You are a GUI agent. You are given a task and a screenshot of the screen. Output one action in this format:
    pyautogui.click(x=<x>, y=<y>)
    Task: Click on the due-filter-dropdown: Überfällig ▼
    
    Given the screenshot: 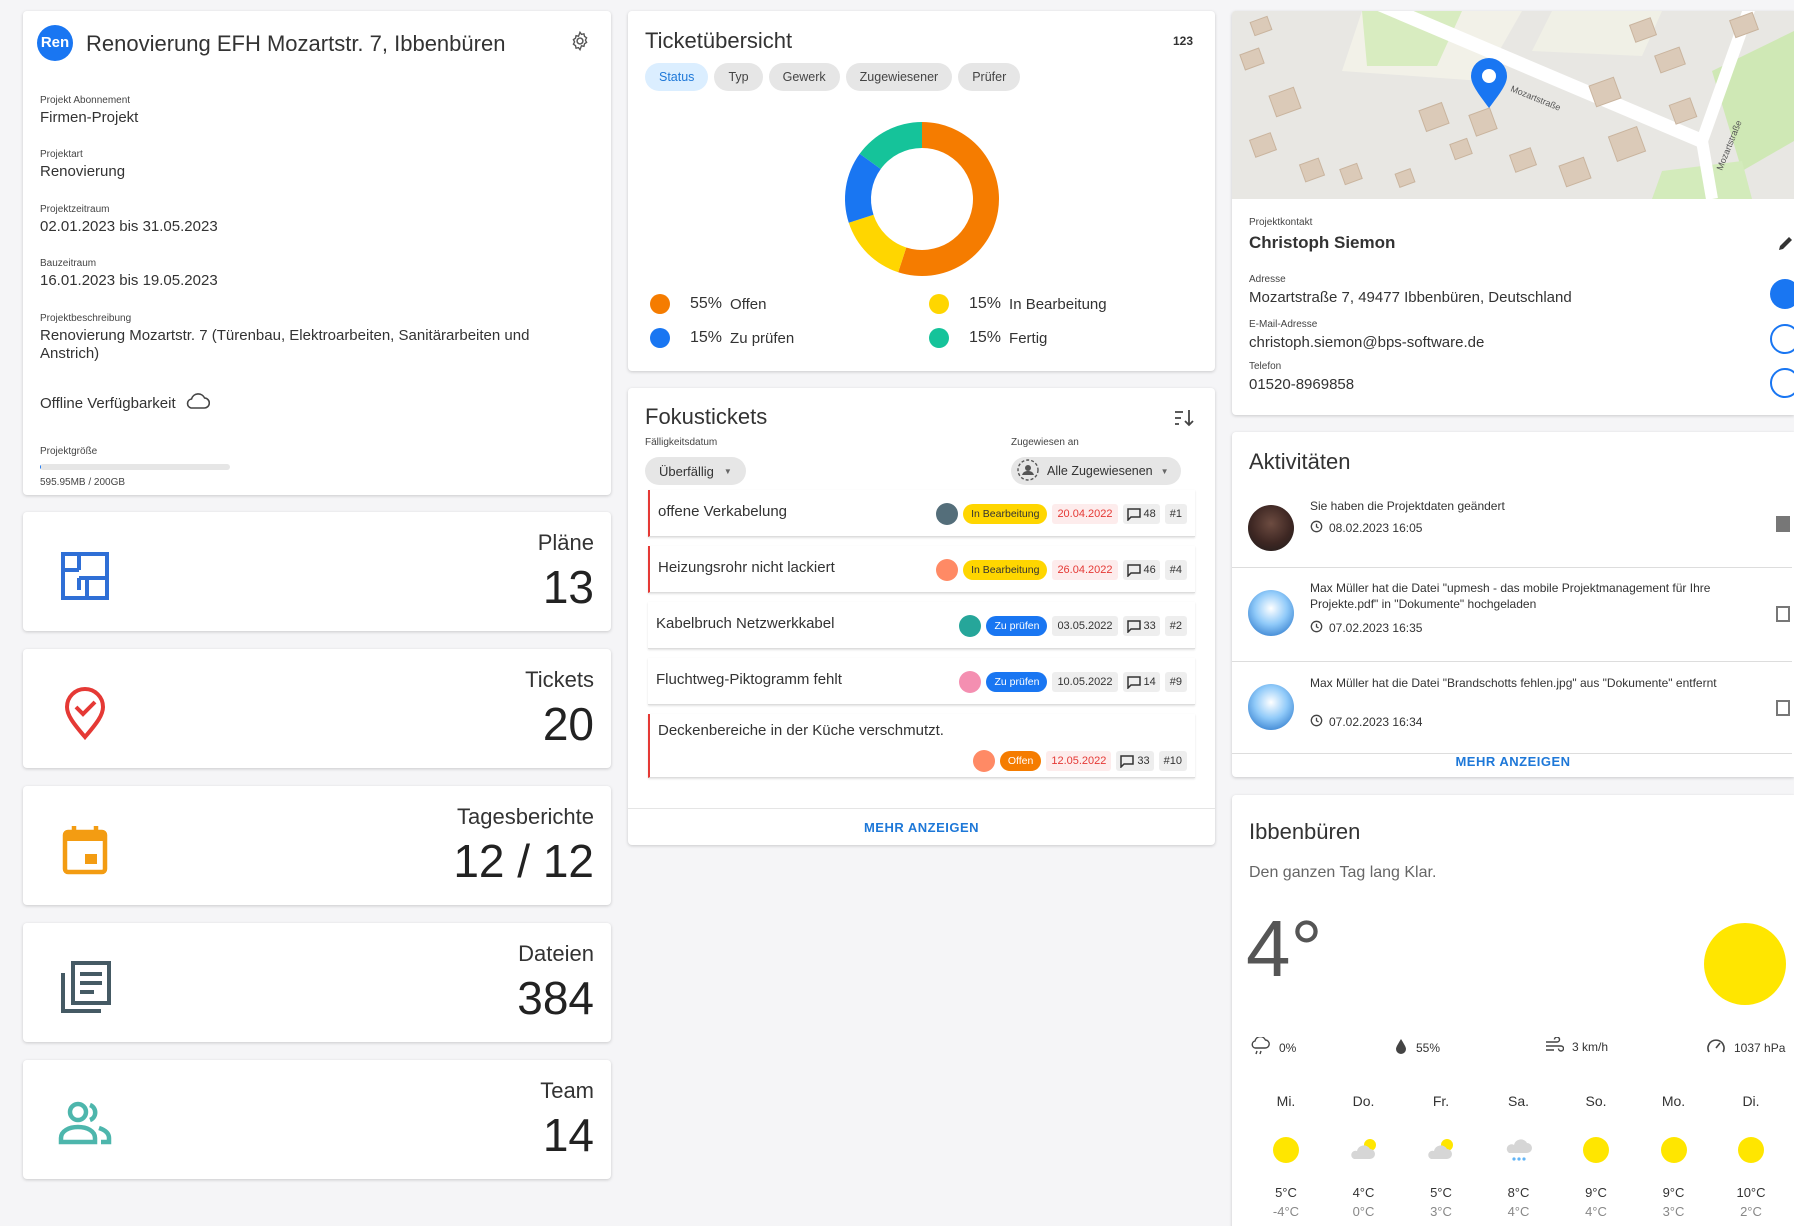 What is the action you would take?
    pyautogui.click(x=695, y=471)
    